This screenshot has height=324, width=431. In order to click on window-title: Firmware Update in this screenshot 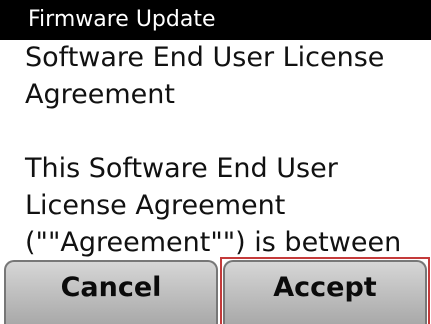, I will do `click(122, 19)`.